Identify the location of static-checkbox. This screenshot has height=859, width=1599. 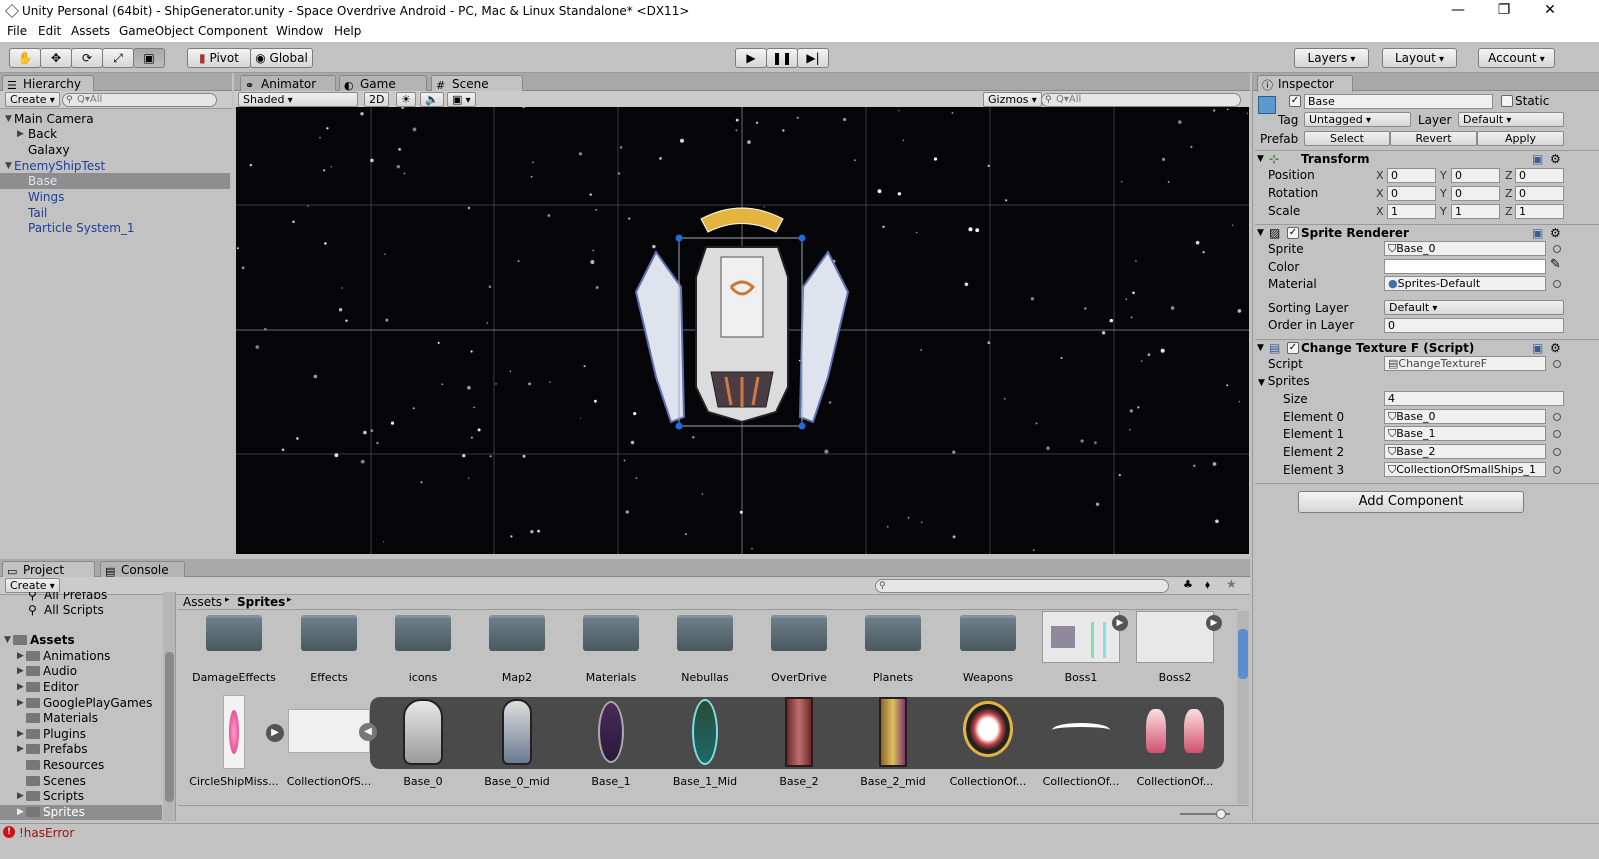
(1507, 101).